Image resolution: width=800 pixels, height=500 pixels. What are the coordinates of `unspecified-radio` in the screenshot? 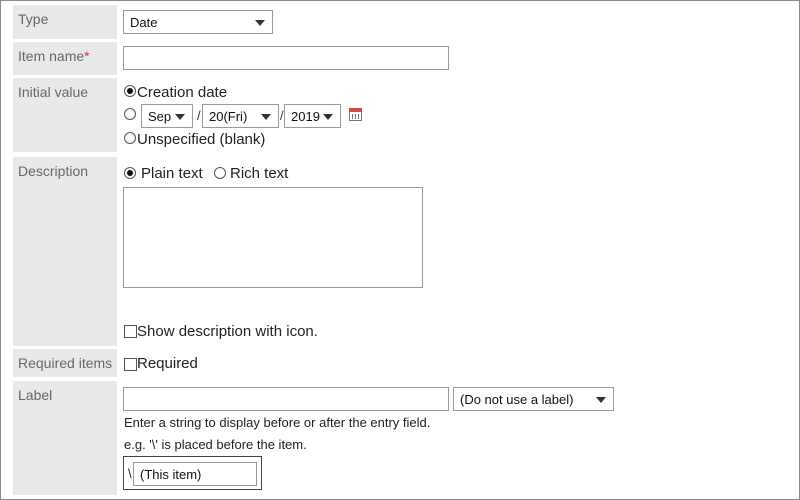 It's located at (130, 138).